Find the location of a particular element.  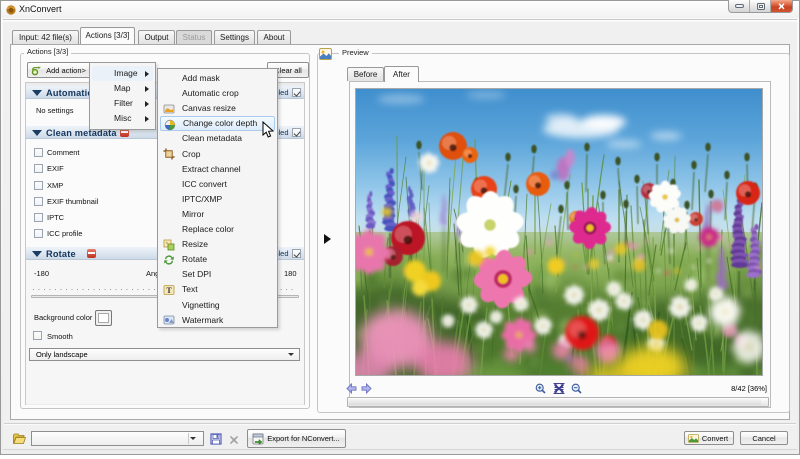

svg-text: T is located at coordinates (169, 290).